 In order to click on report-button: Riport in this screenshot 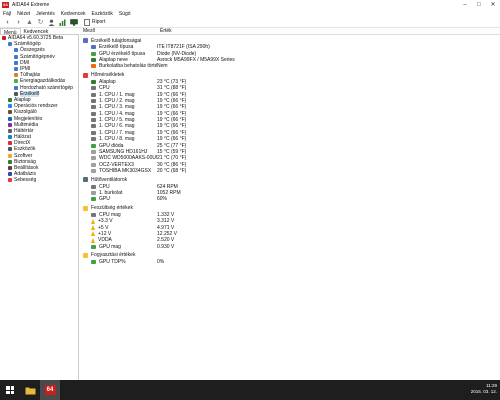, I will do `click(94, 22)`.